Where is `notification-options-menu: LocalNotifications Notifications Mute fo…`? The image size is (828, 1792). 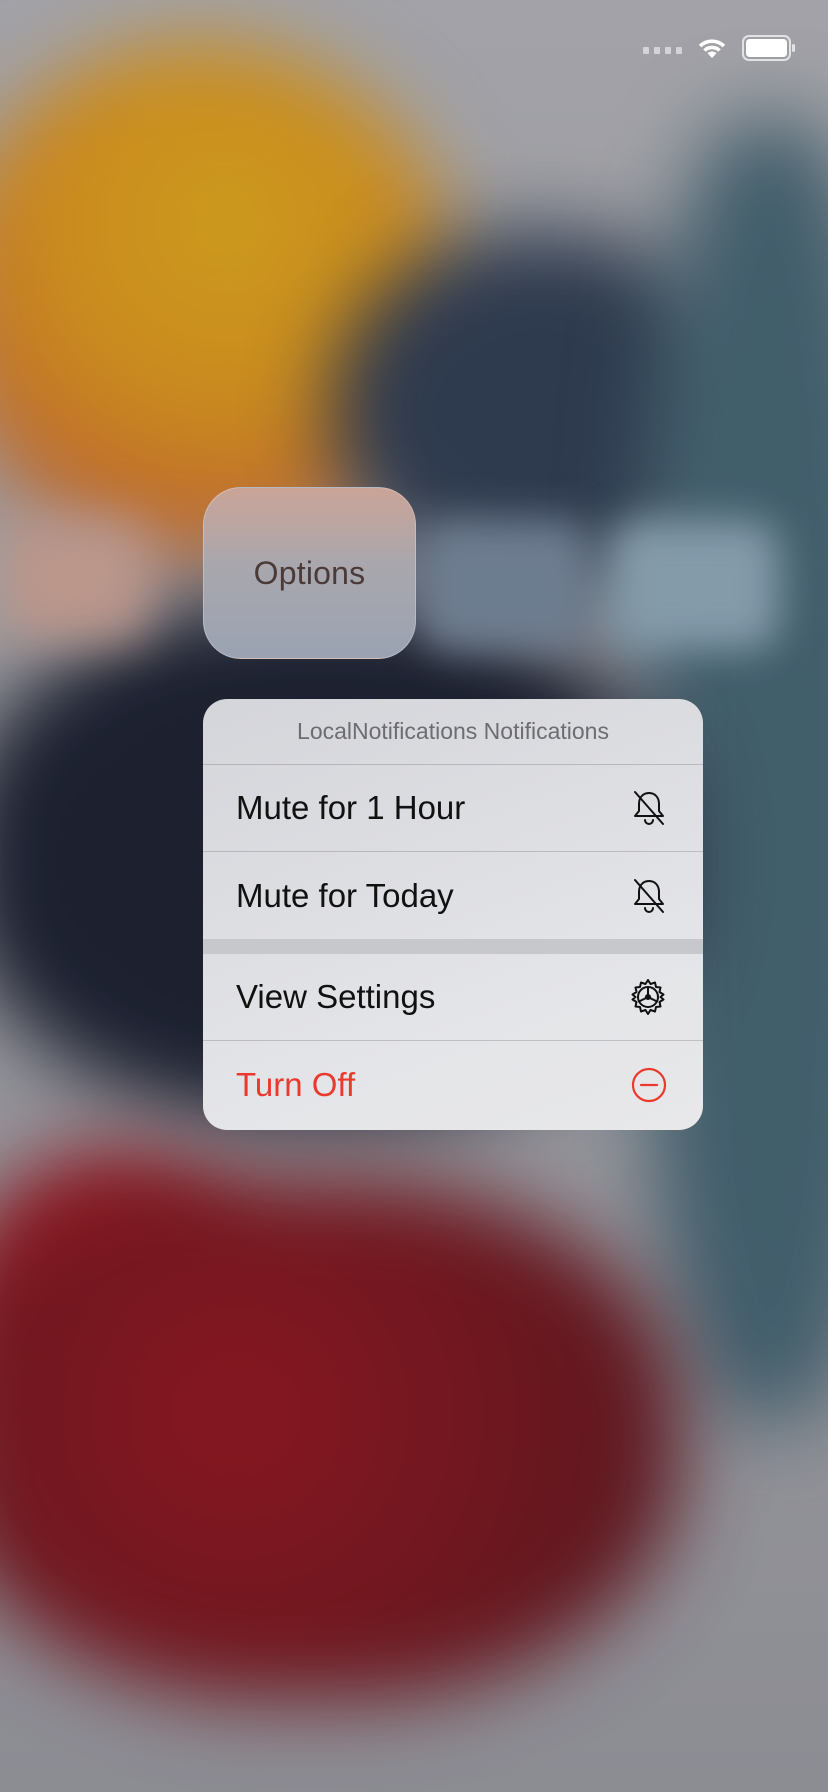
notification-options-menu: LocalNotifications Notifications Mute fo… is located at coordinates (453, 914).